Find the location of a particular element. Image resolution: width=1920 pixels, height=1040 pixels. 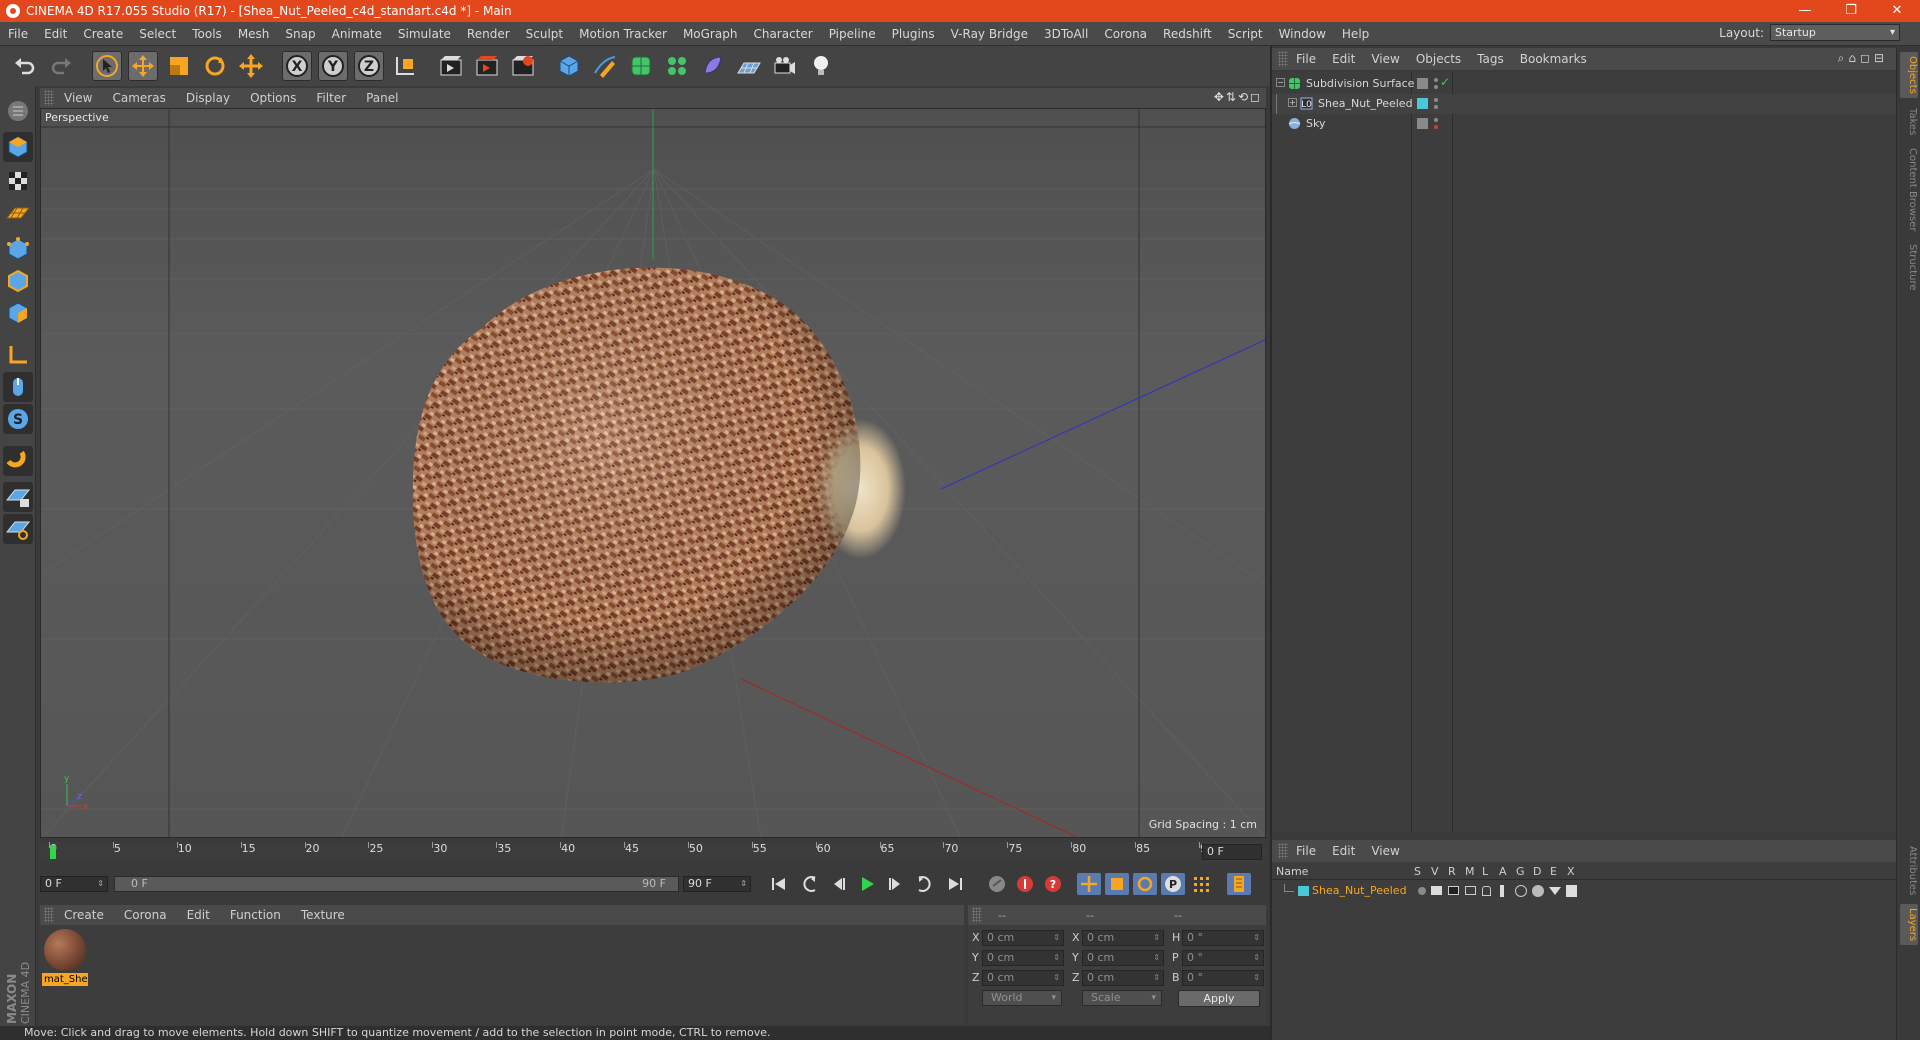

menu-vray-bridge: V-Ray Bridge is located at coordinates (989, 34).